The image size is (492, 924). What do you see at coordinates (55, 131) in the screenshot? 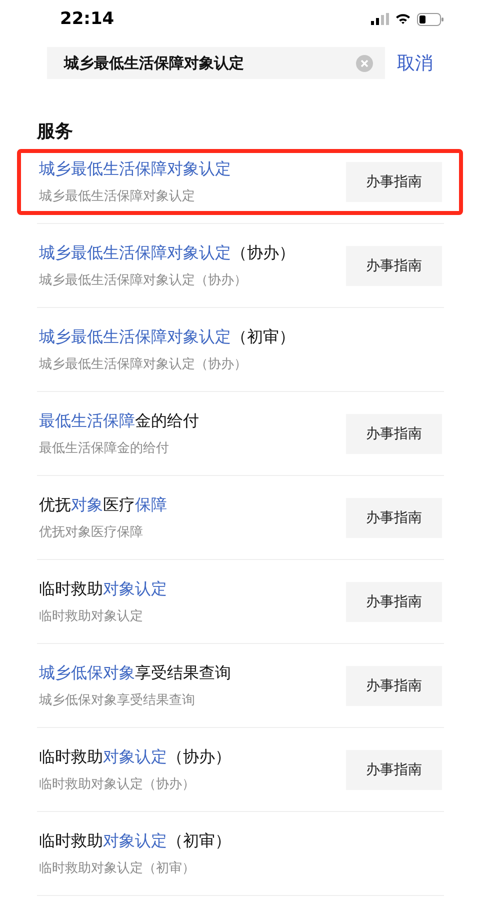
I see `section-title: 服务` at bounding box center [55, 131].